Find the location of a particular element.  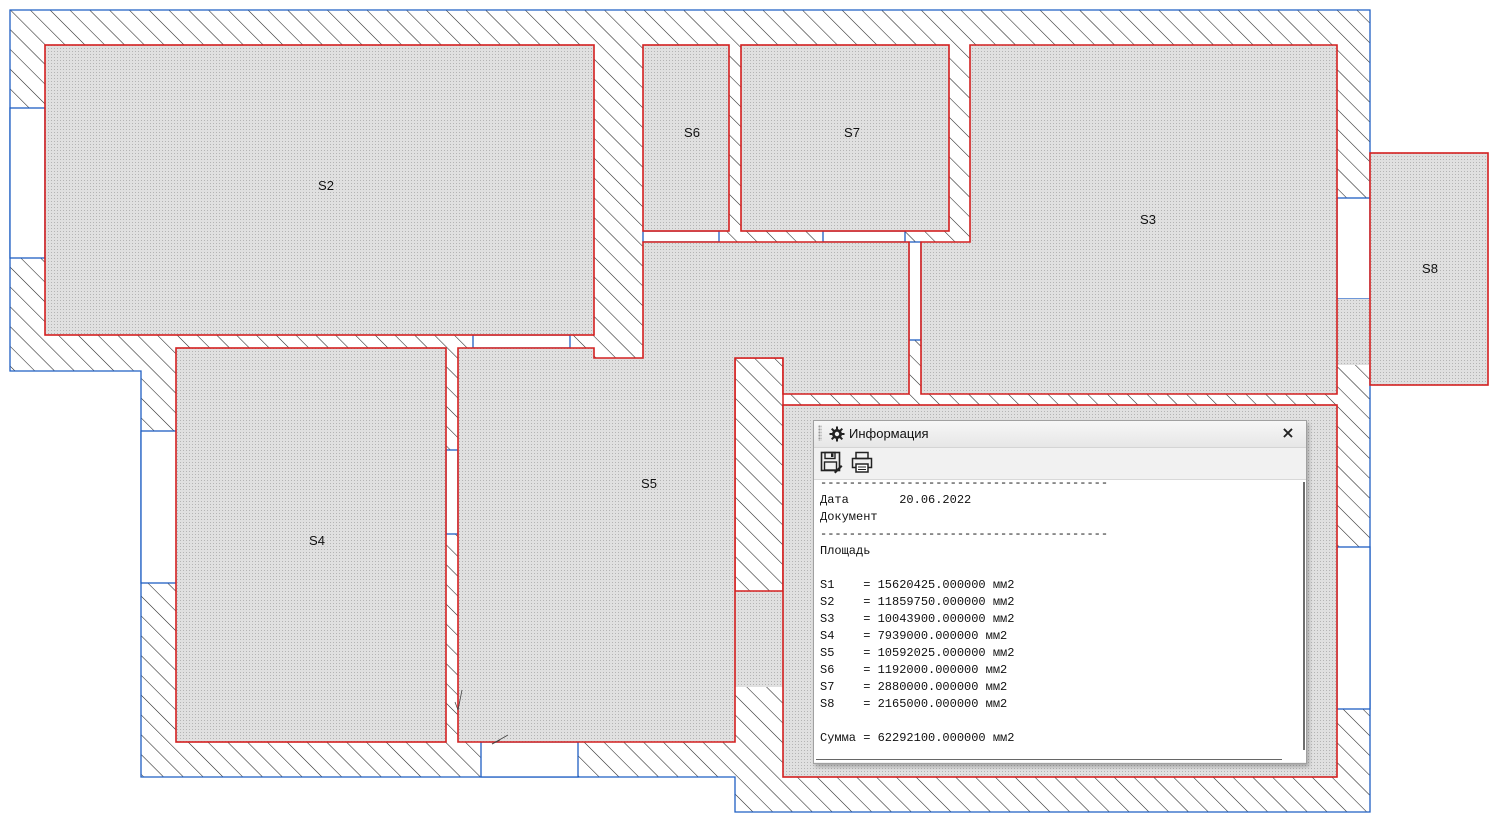

scrollbar-thumb is located at coordinates (1304, 616).